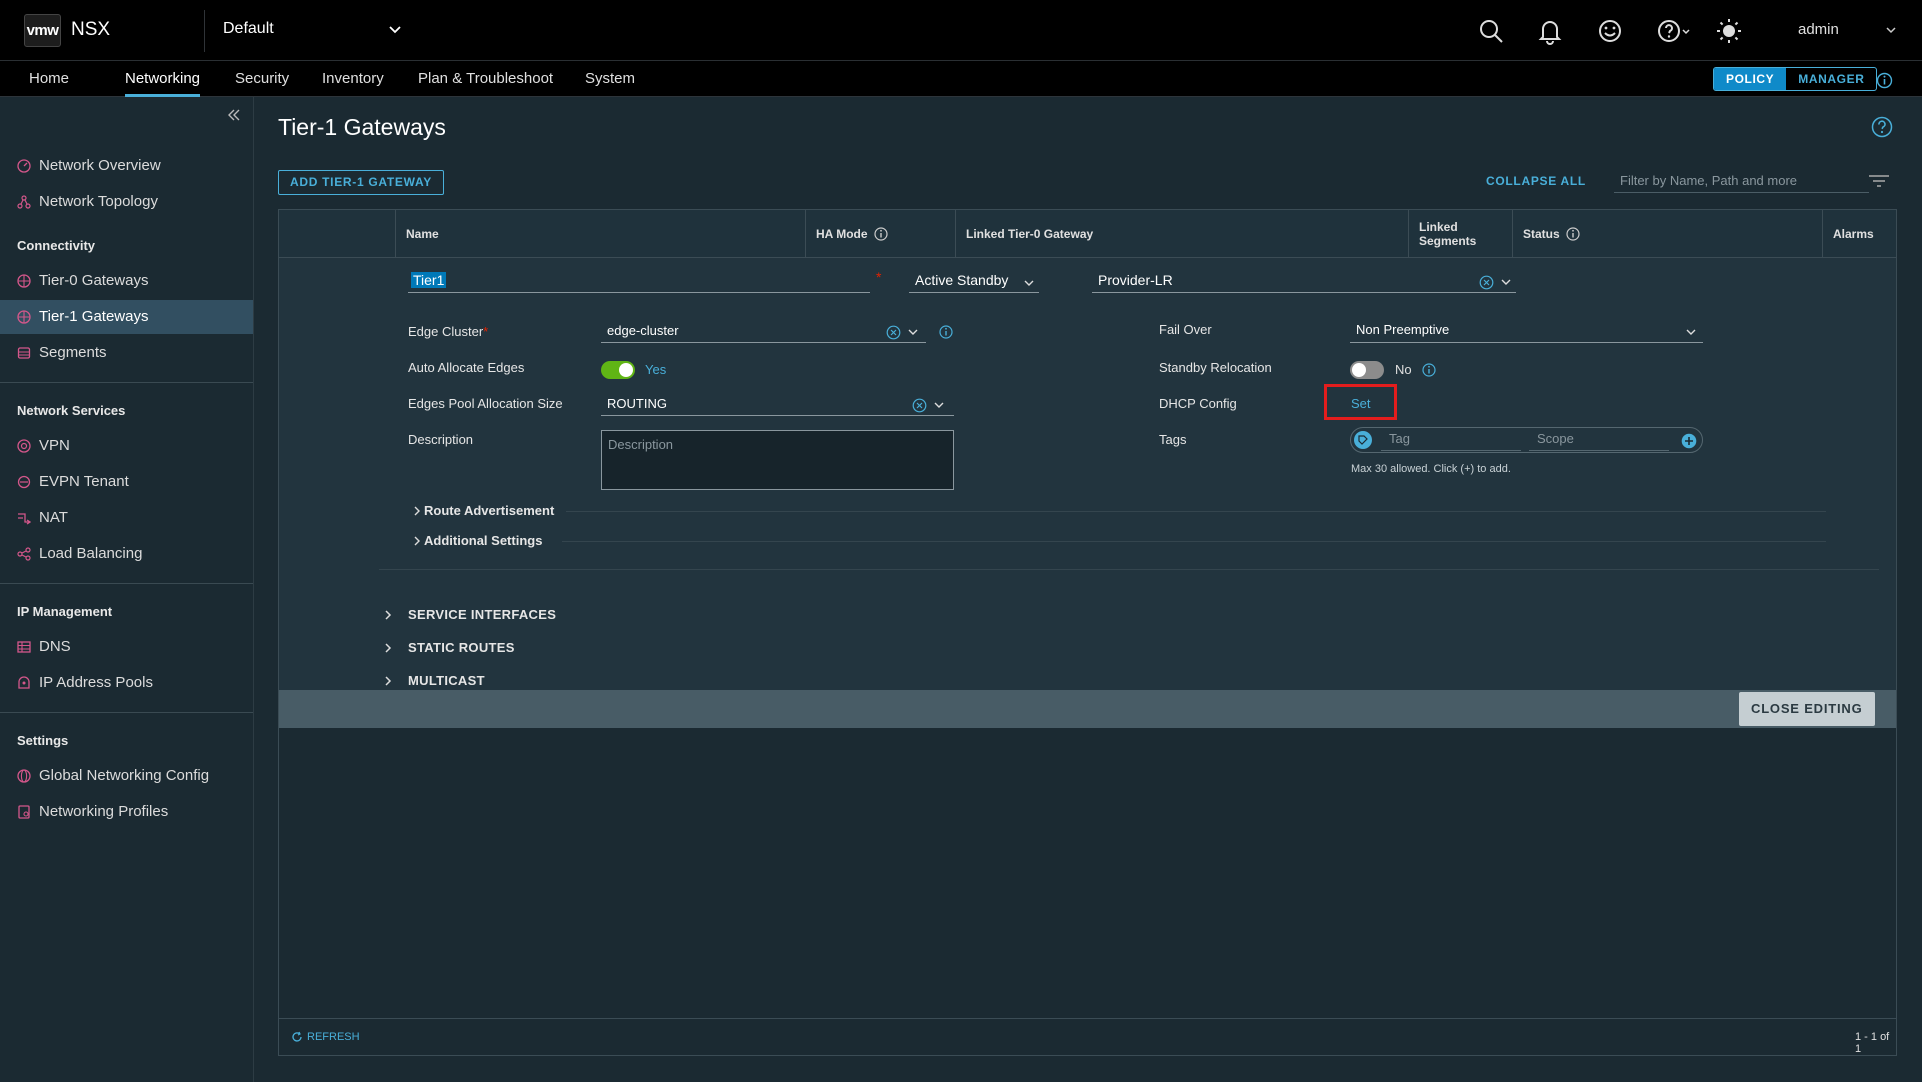 Image resolution: width=1922 pixels, height=1082 pixels. Describe the element at coordinates (1181, 234) in the screenshot. I see `column-linked-tier0: Linked Tier-0 Gateway` at that location.